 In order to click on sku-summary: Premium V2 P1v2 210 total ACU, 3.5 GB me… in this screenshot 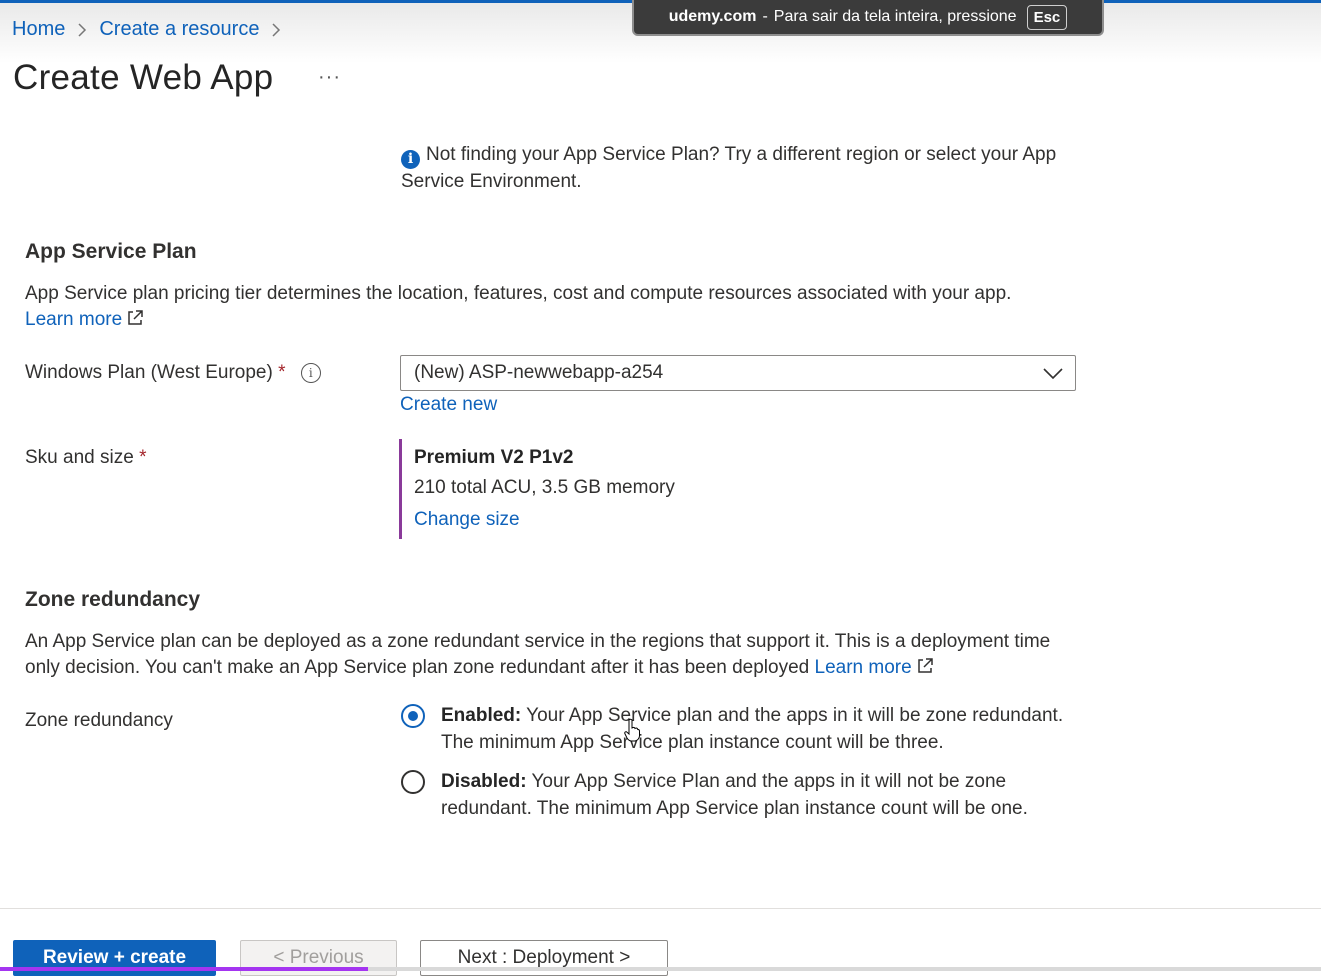, I will do `click(600, 489)`.